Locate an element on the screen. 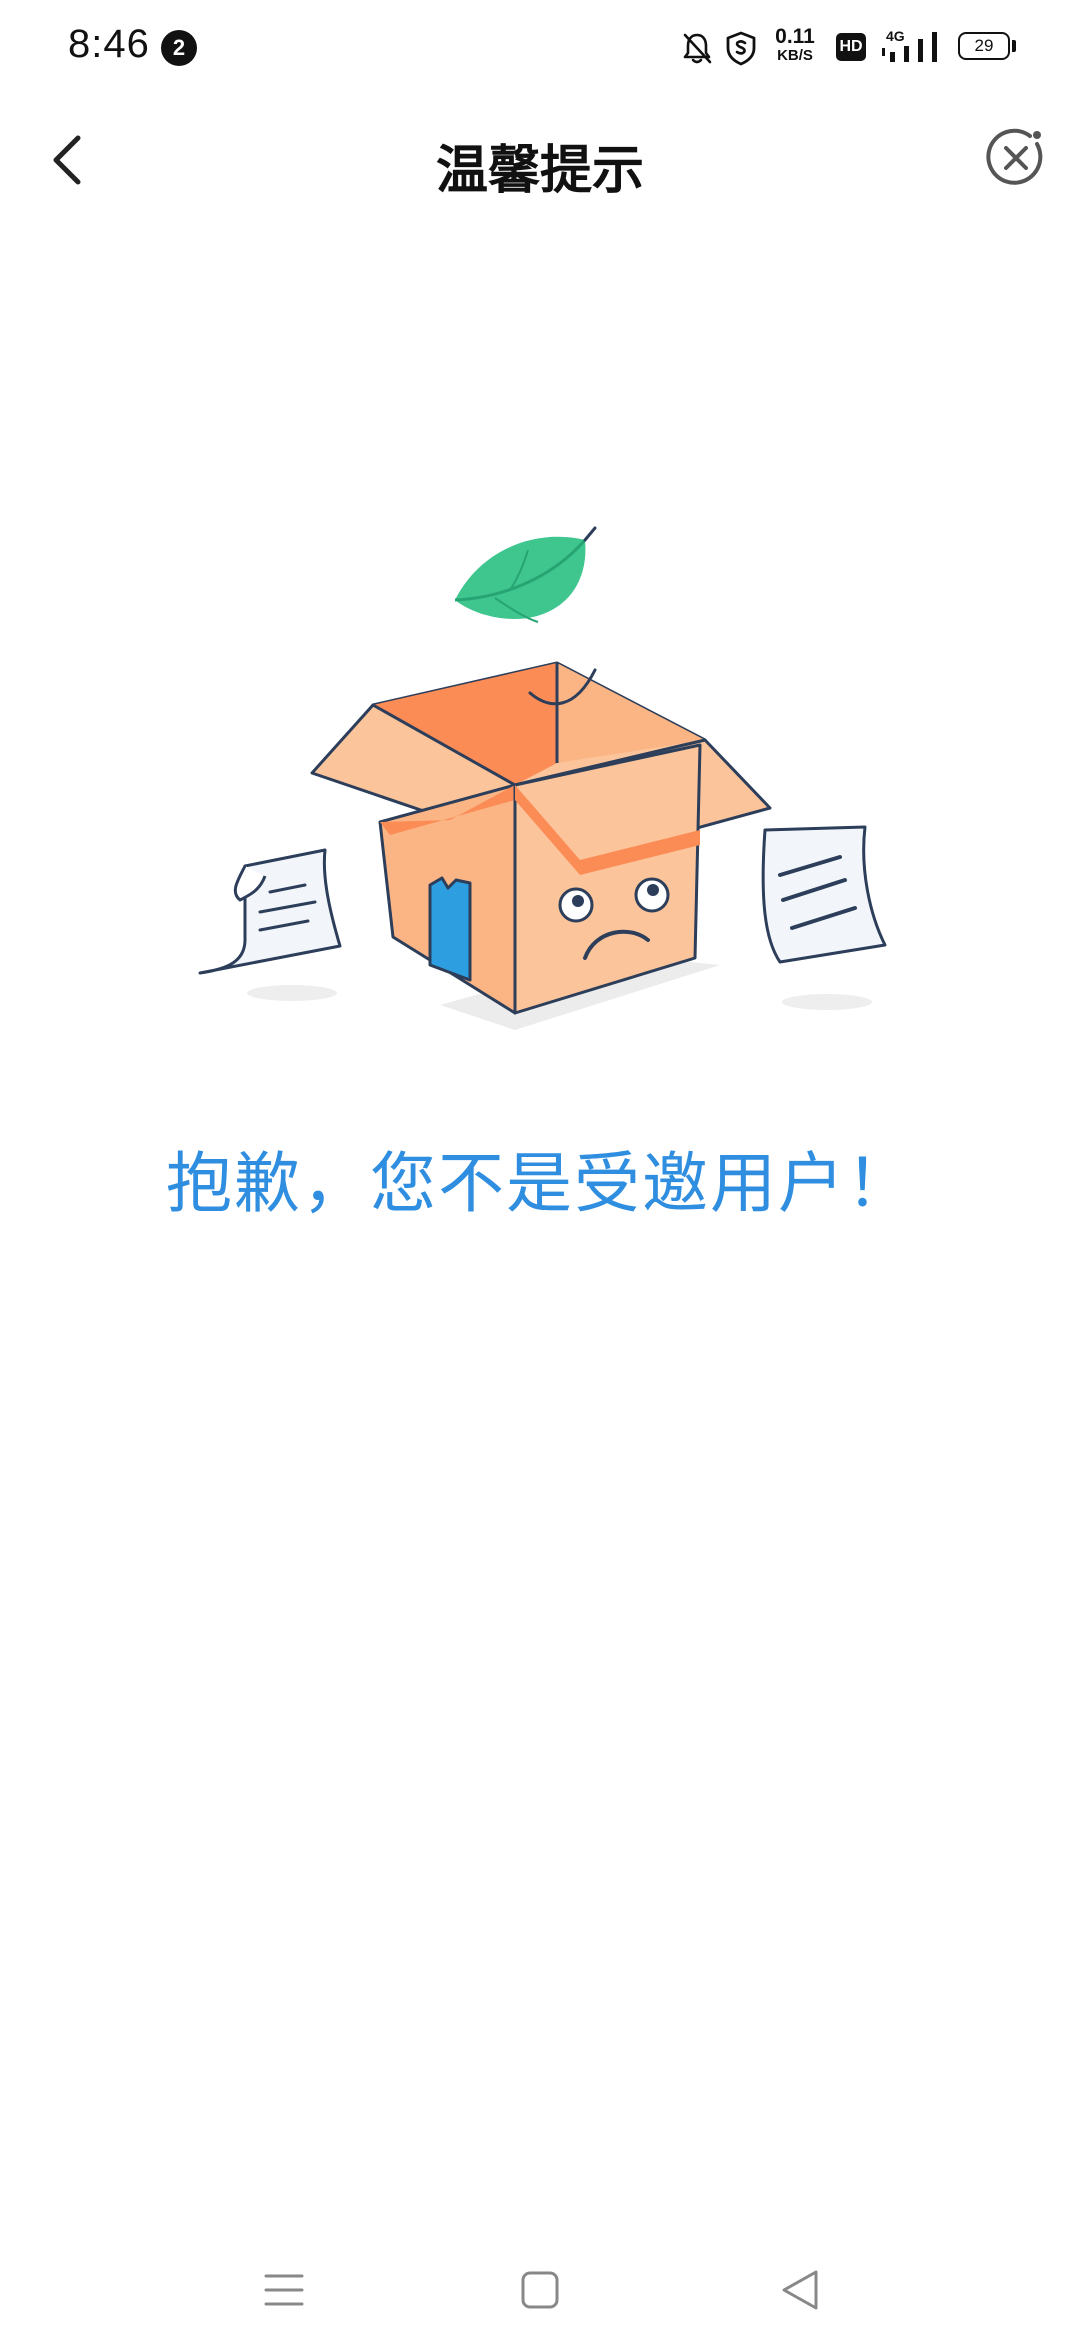 This screenshot has width=1080, height=2340. nav-back-button is located at coordinates (800, 2290).